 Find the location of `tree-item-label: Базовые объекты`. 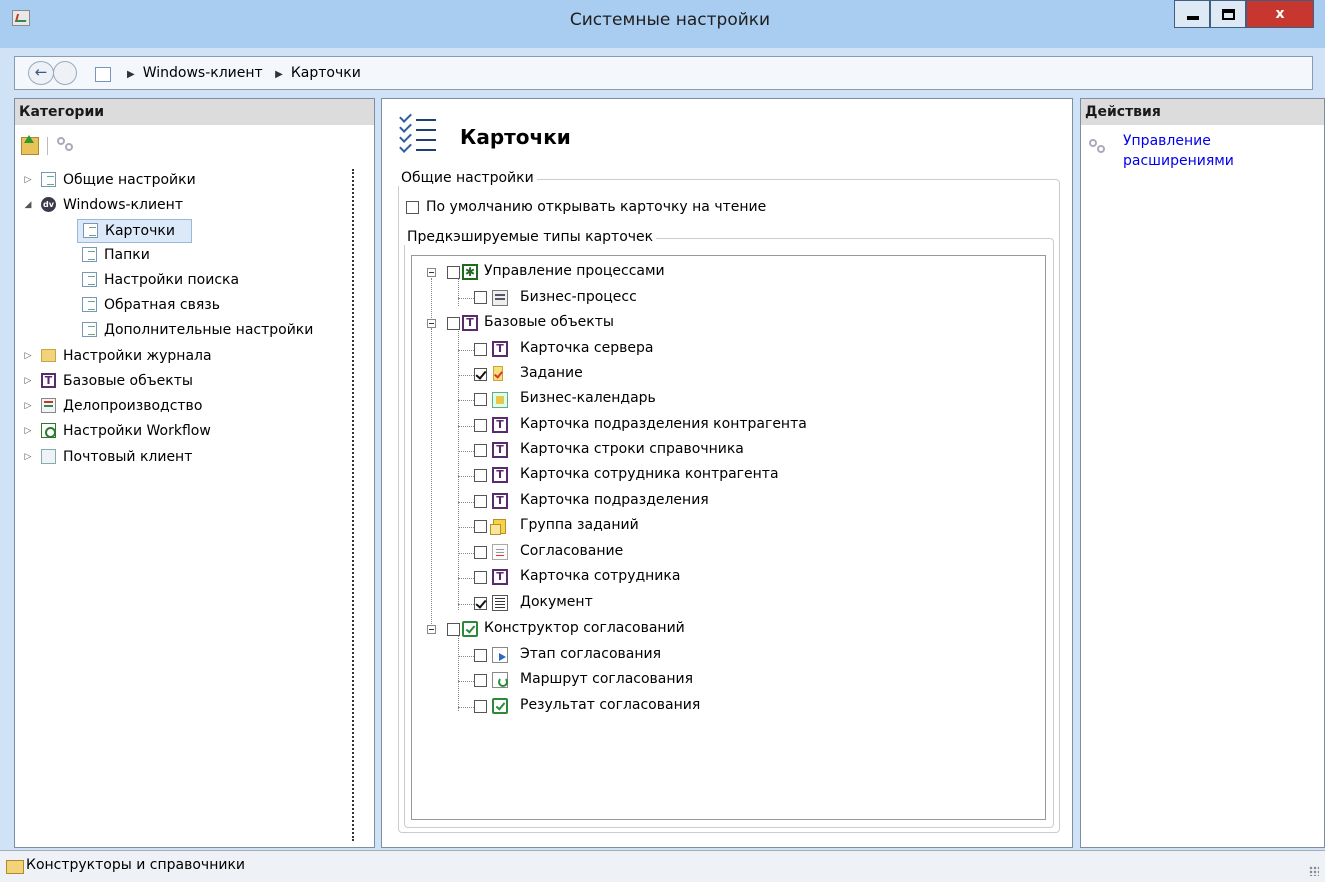

tree-item-label: Базовые объекты is located at coordinates (128, 381).